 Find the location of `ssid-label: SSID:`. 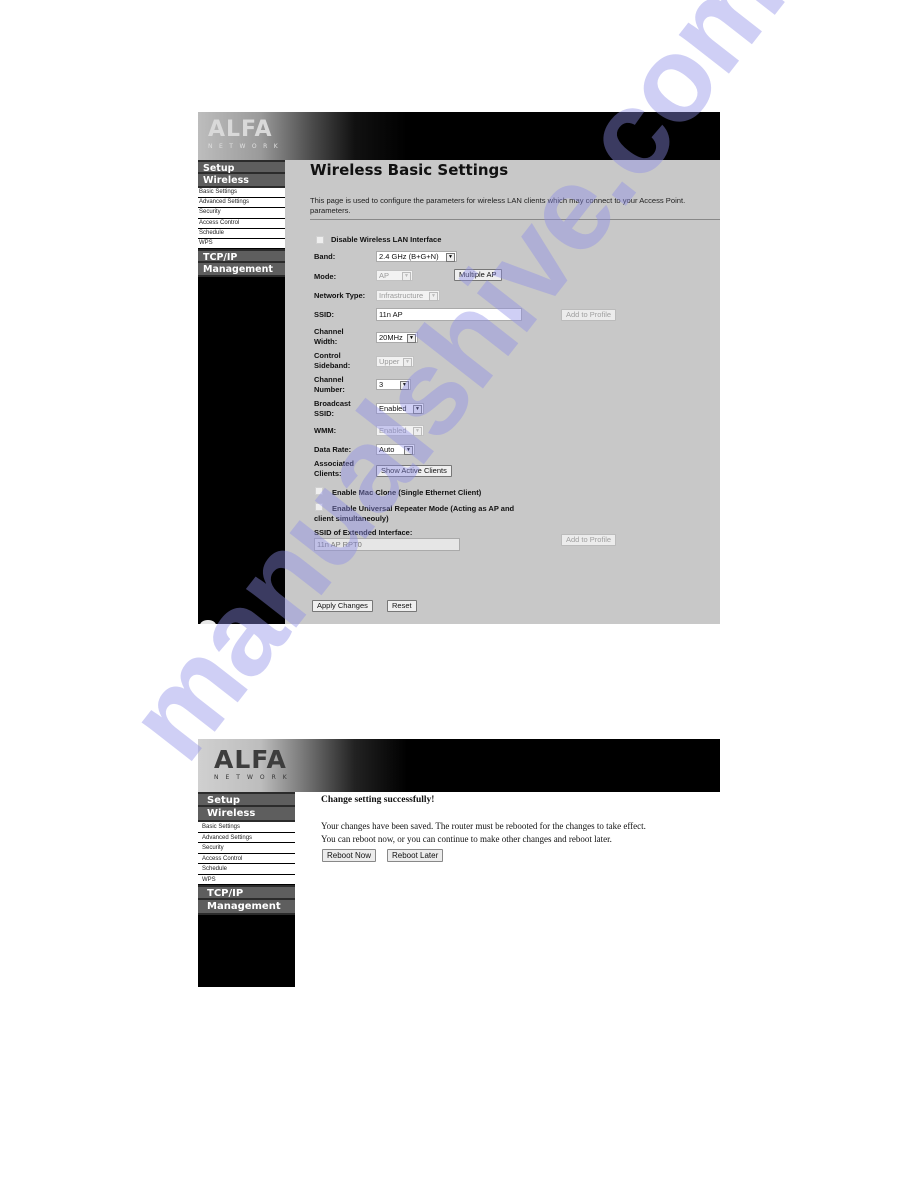

ssid-label: SSID: is located at coordinates (324, 314).